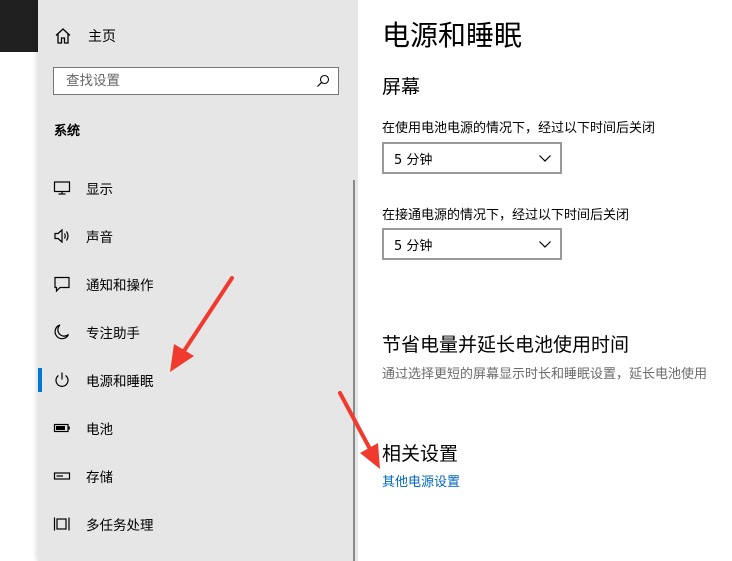 The image size is (732, 561). I want to click on search-icon, so click(323, 81).